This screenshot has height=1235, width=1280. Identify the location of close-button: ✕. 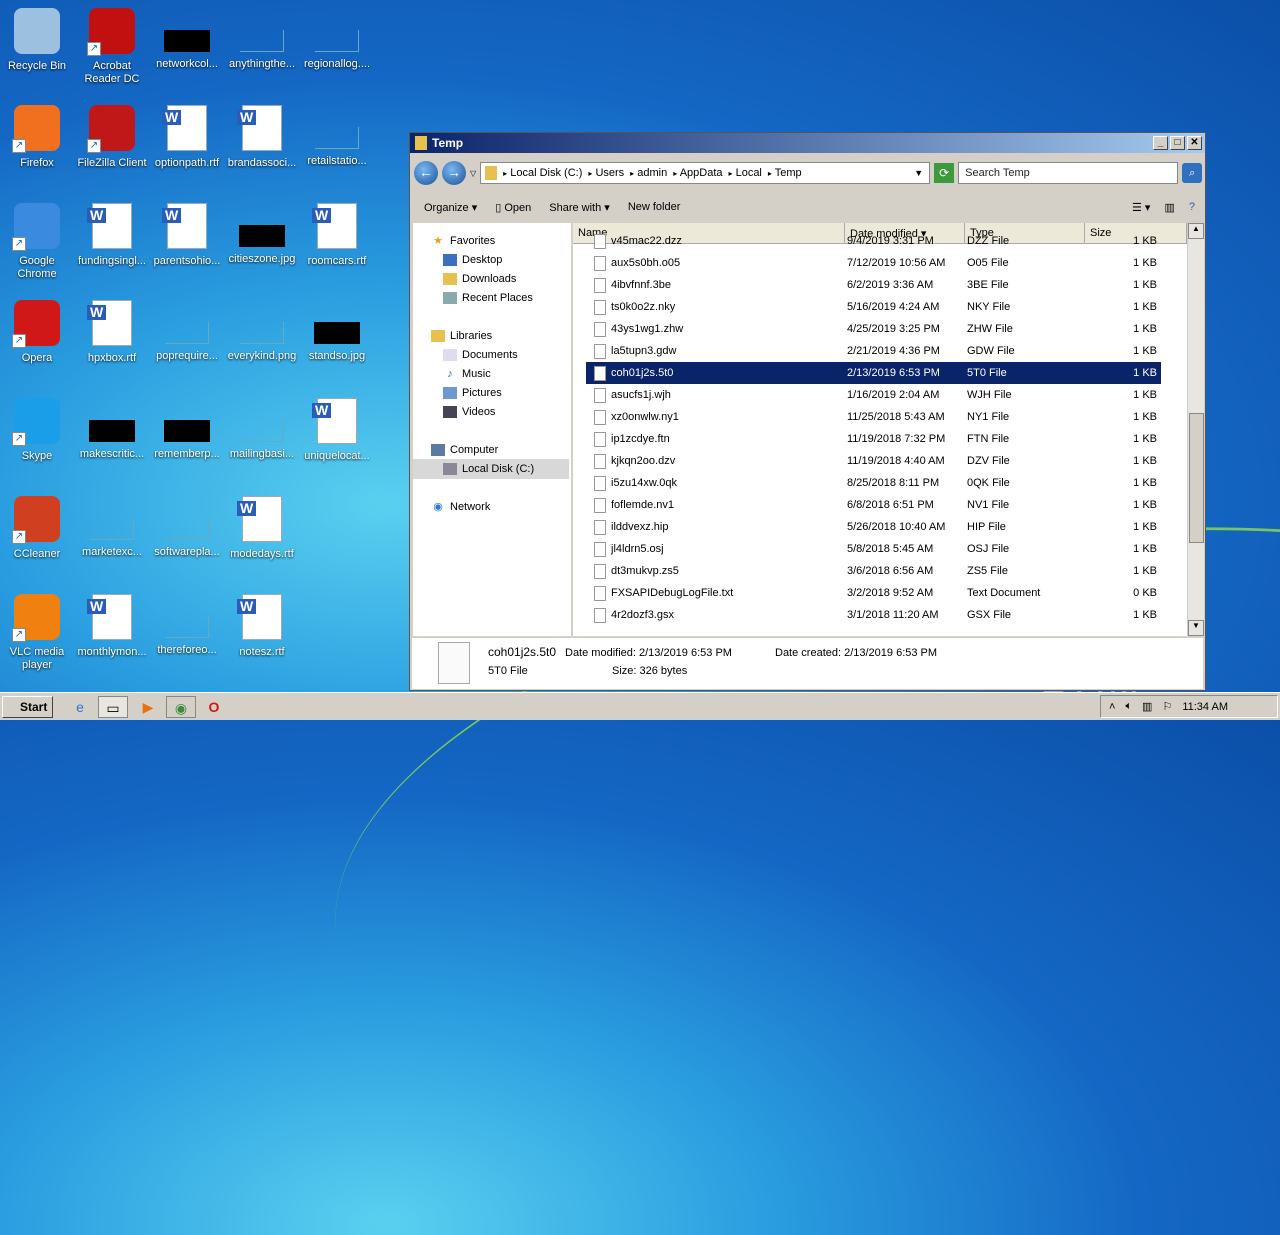
(1194, 143).